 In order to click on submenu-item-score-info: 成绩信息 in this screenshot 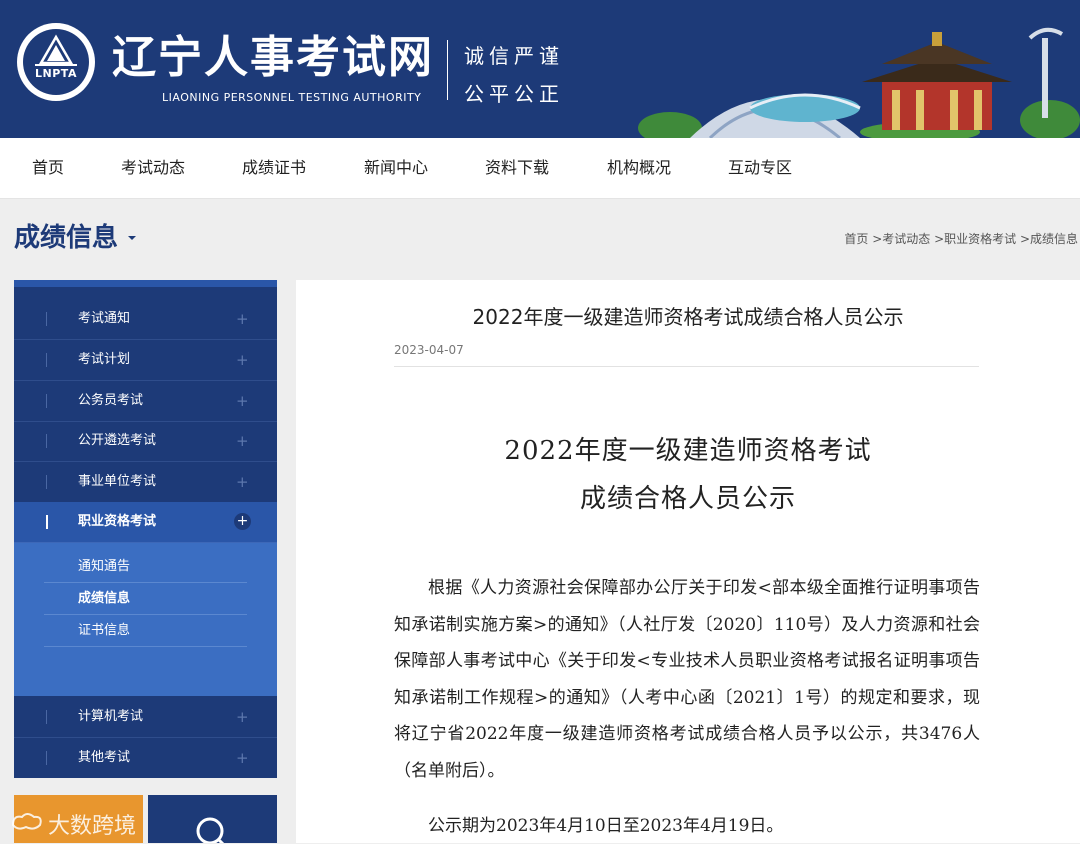, I will do `click(145, 599)`.